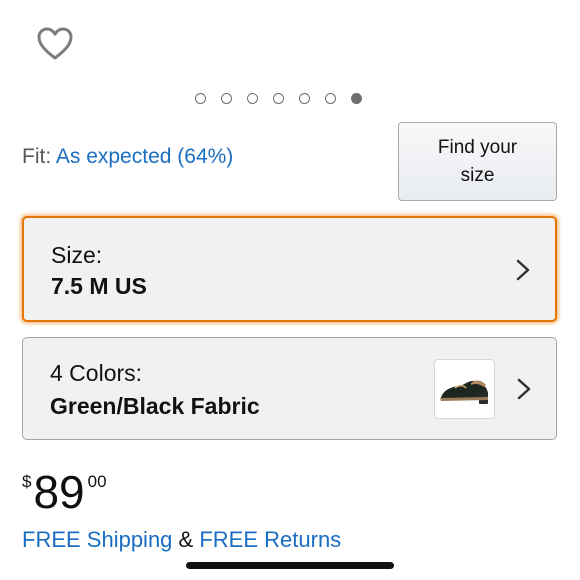 The image size is (580, 580). What do you see at coordinates (290, 565) in the screenshot?
I see `home-indicator` at bounding box center [290, 565].